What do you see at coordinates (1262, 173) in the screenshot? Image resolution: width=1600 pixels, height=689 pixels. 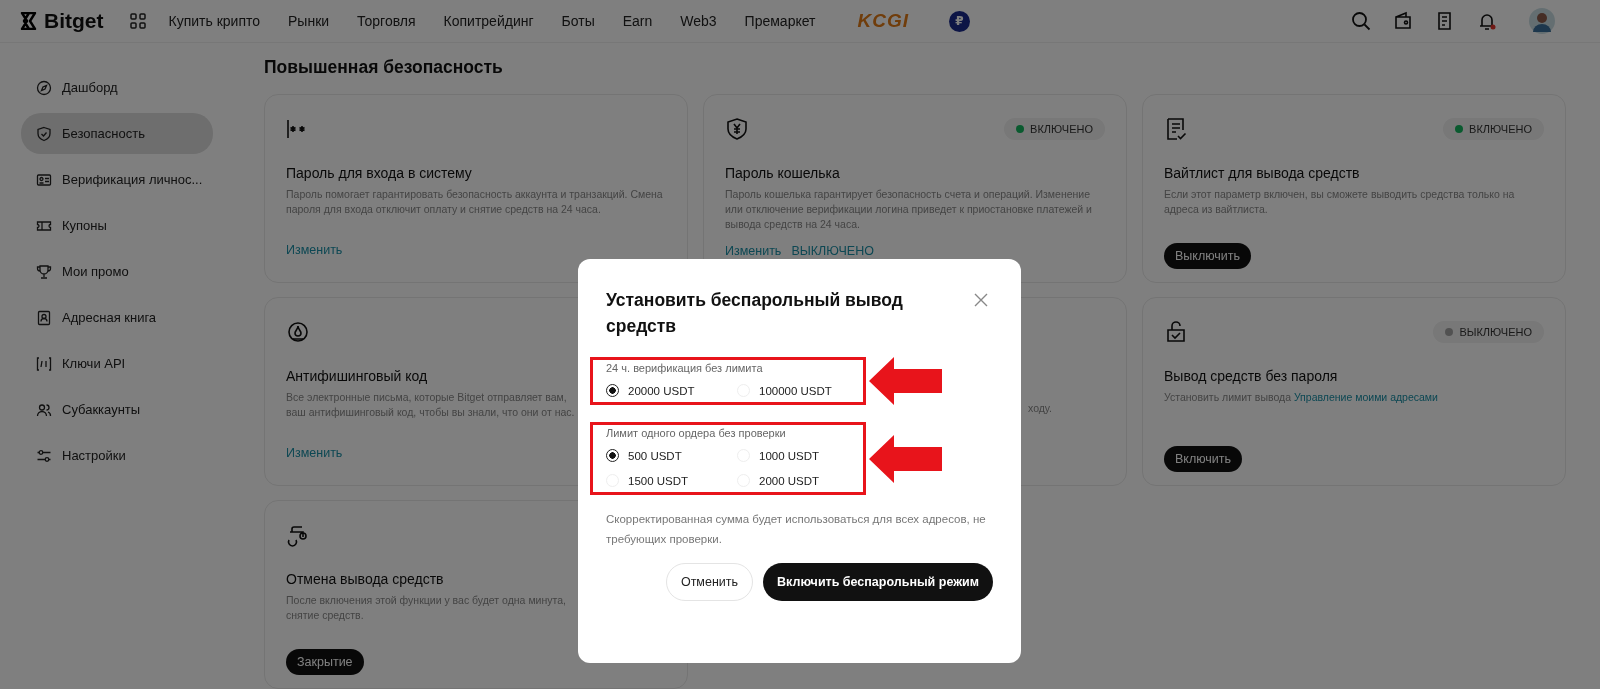 I see `card-title: Вайтлист для вывода средств` at bounding box center [1262, 173].